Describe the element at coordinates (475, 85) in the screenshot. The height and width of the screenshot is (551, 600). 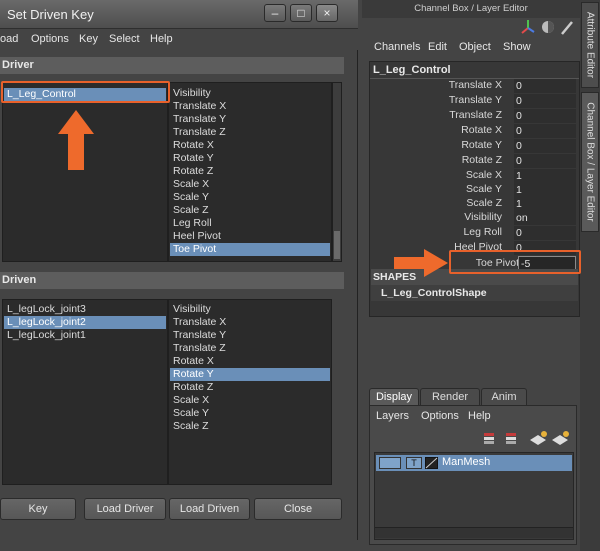
I see `attr-label: Translate X` at that location.